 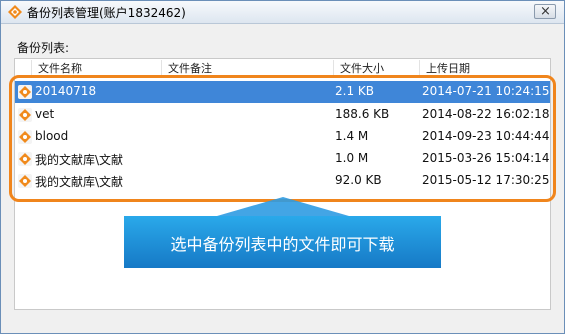 What do you see at coordinates (106, 13) in the screenshot?
I see `window-title: 备份列表管理(账户1832462)` at bounding box center [106, 13].